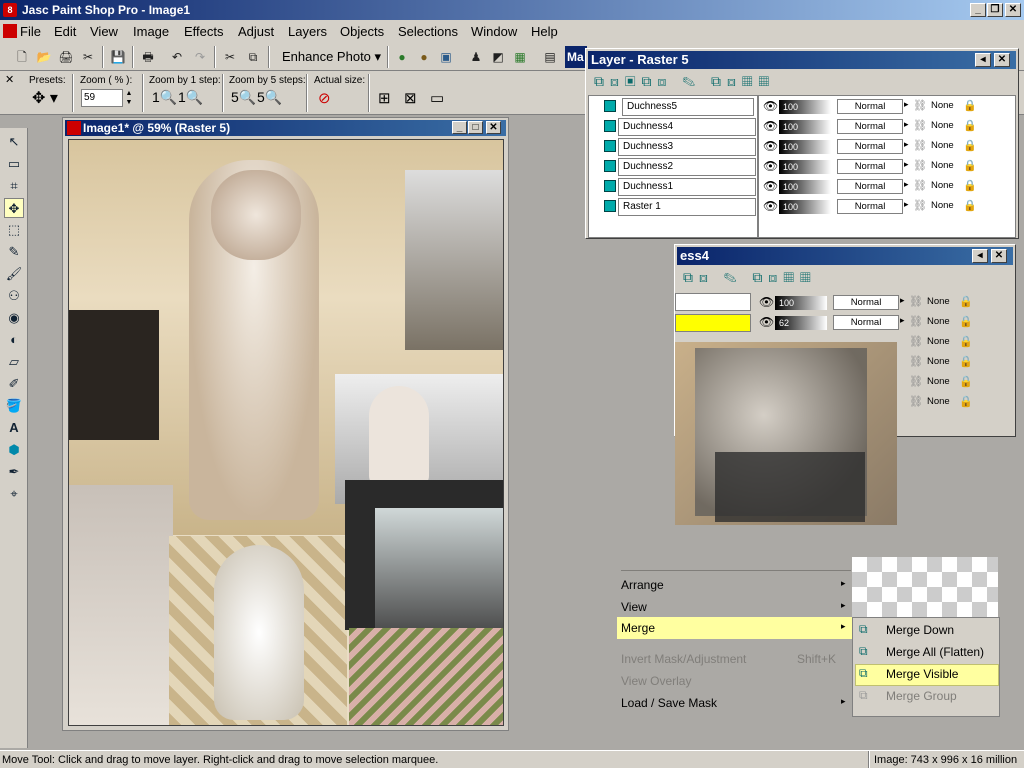 The width and height of the screenshot is (1024, 768). What do you see at coordinates (576, 57) in the screenshot?
I see `minimized-window-button: Ma` at bounding box center [576, 57].